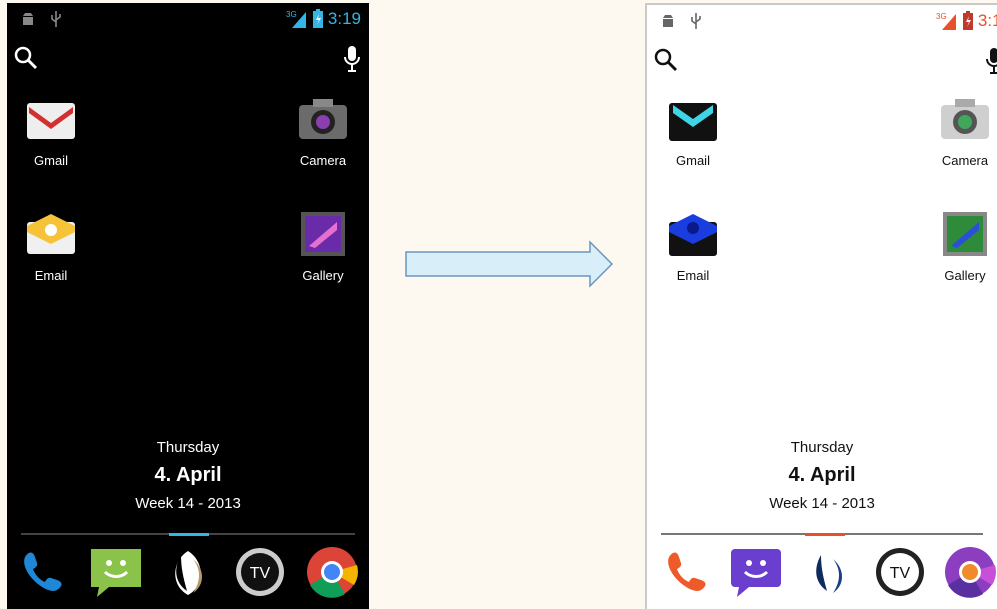  I want to click on status-clock: 3:18, so click(987, 20).